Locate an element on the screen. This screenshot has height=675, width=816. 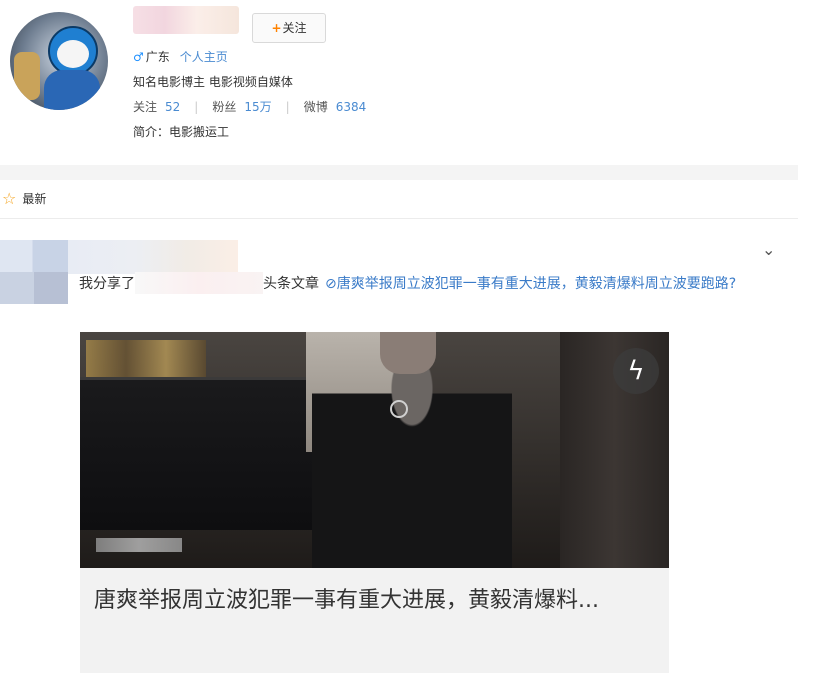
follow-button: +关注 is located at coordinates (289, 28).